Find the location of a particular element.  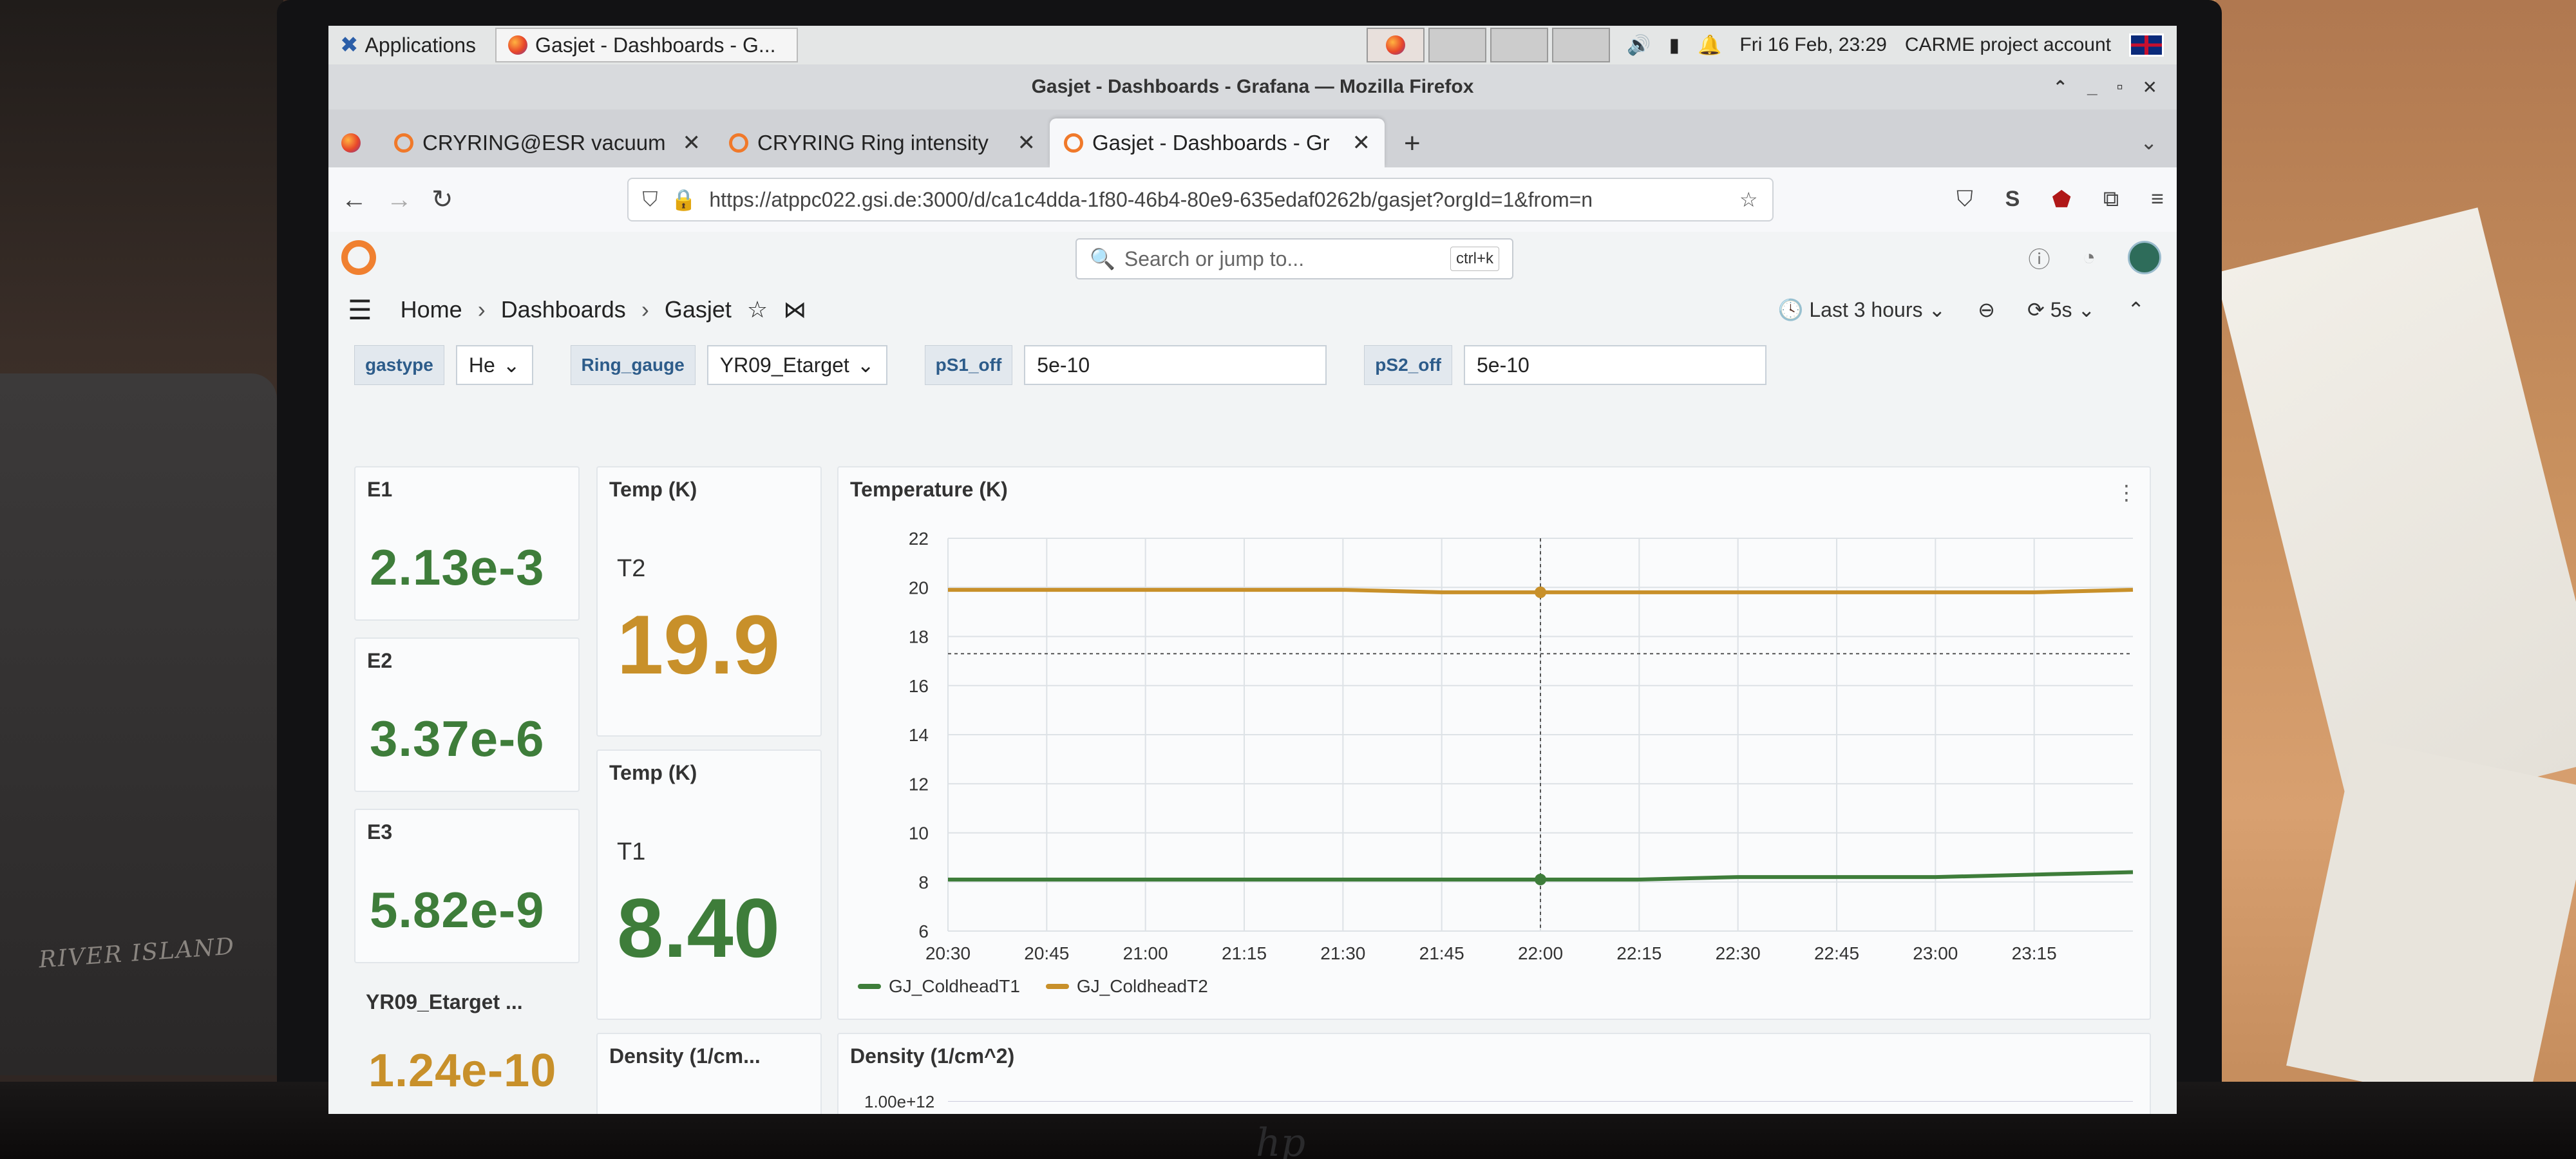

panel-e2: E2 3.37e-6 is located at coordinates (467, 714).